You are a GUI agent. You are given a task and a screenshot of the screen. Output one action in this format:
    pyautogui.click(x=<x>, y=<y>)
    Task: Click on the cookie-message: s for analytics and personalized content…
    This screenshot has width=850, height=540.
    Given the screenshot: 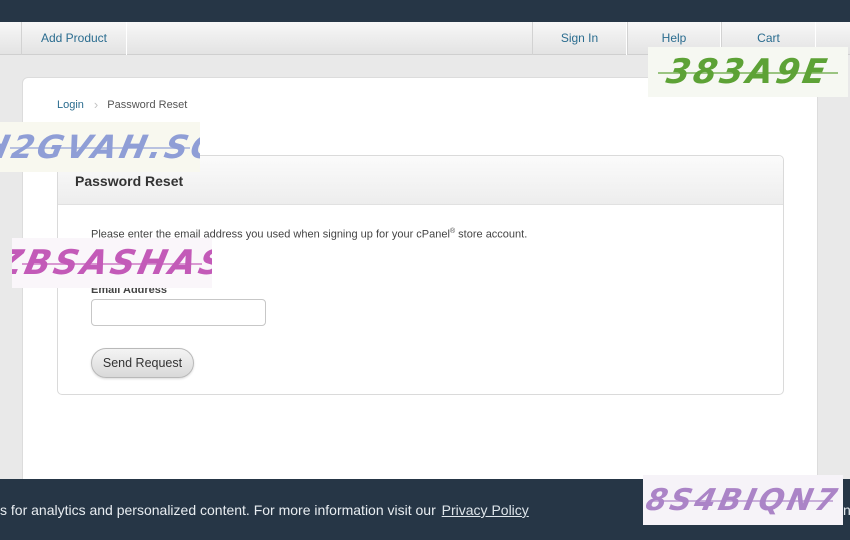 What is the action you would take?
    pyautogui.click(x=264, y=510)
    